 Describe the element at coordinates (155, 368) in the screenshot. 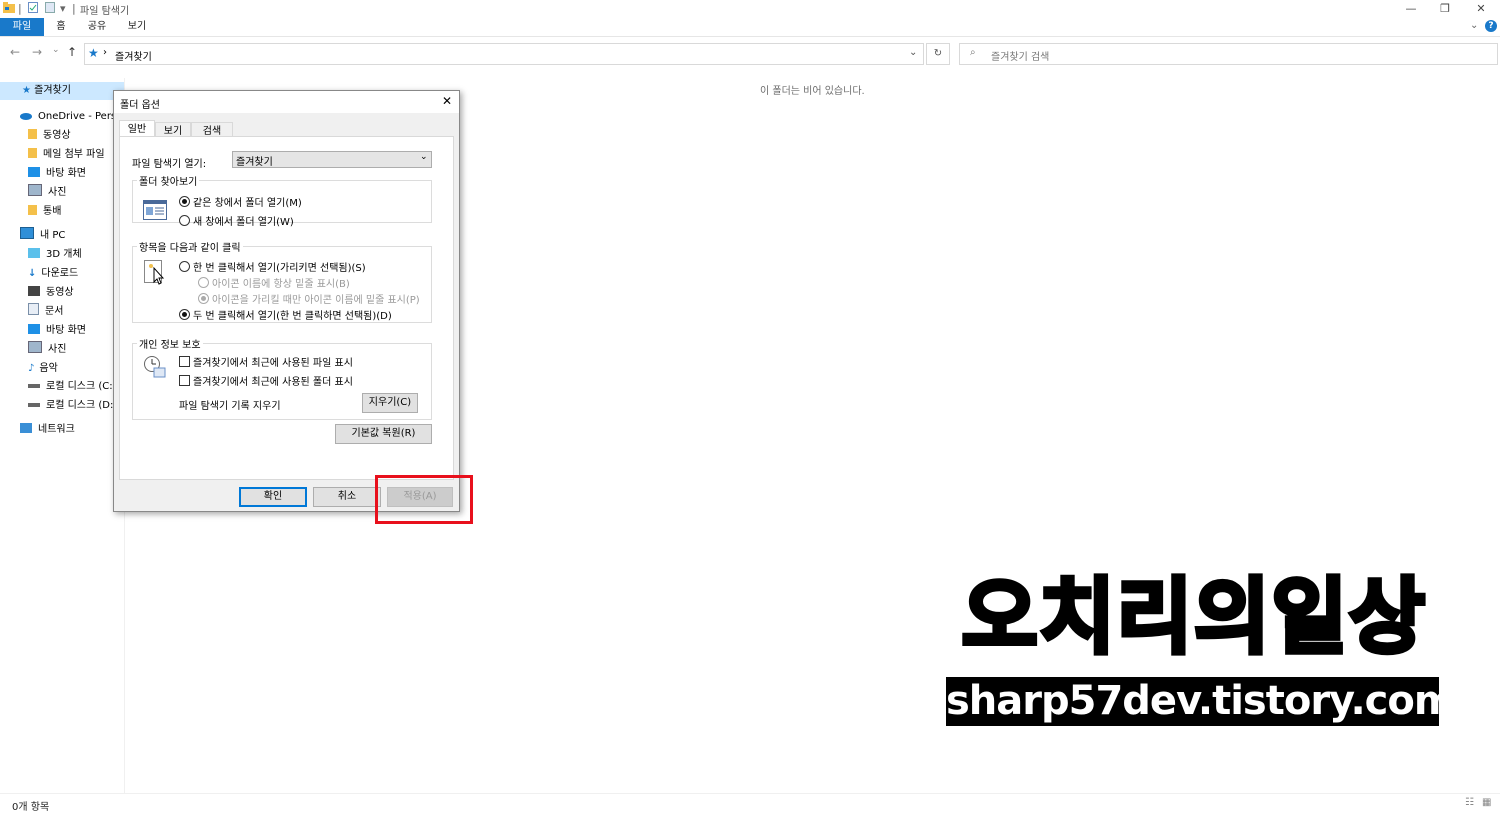

I see `privacy-clock-icon` at that location.